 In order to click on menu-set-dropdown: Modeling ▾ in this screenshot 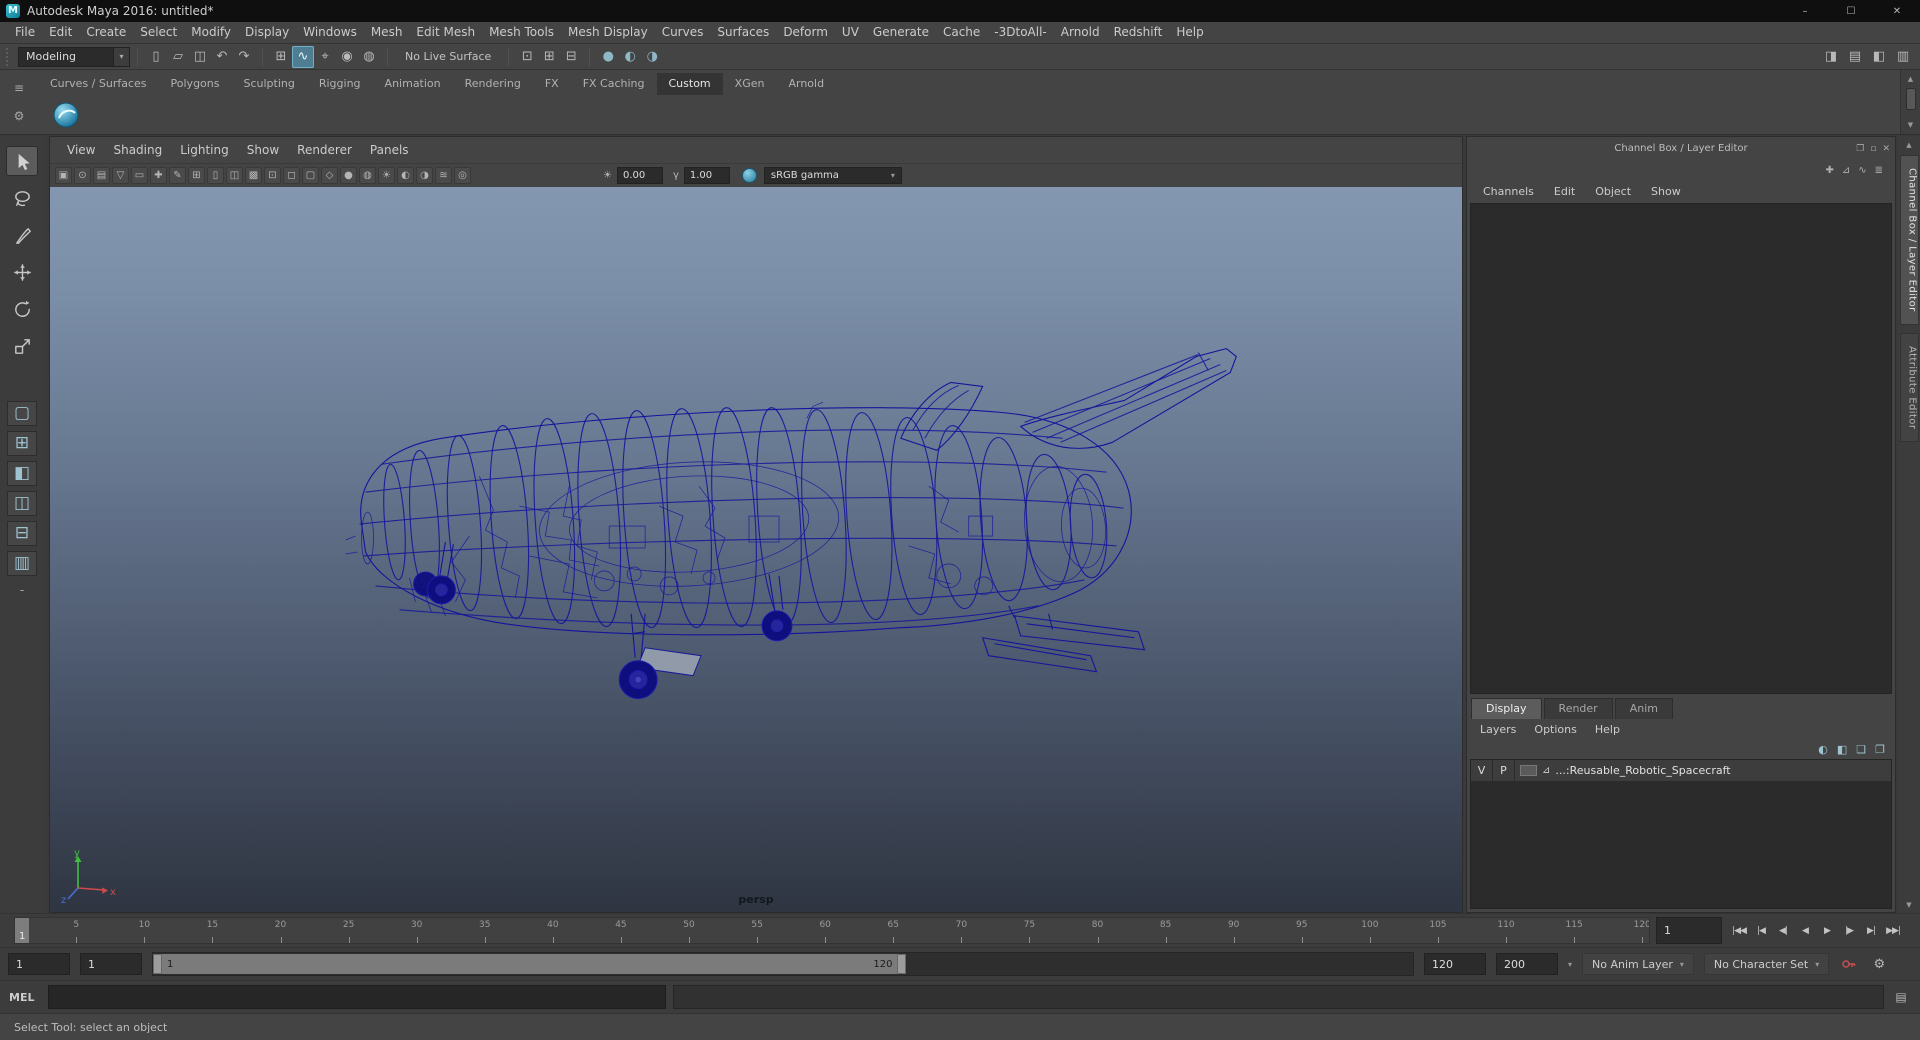, I will do `click(74, 56)`.